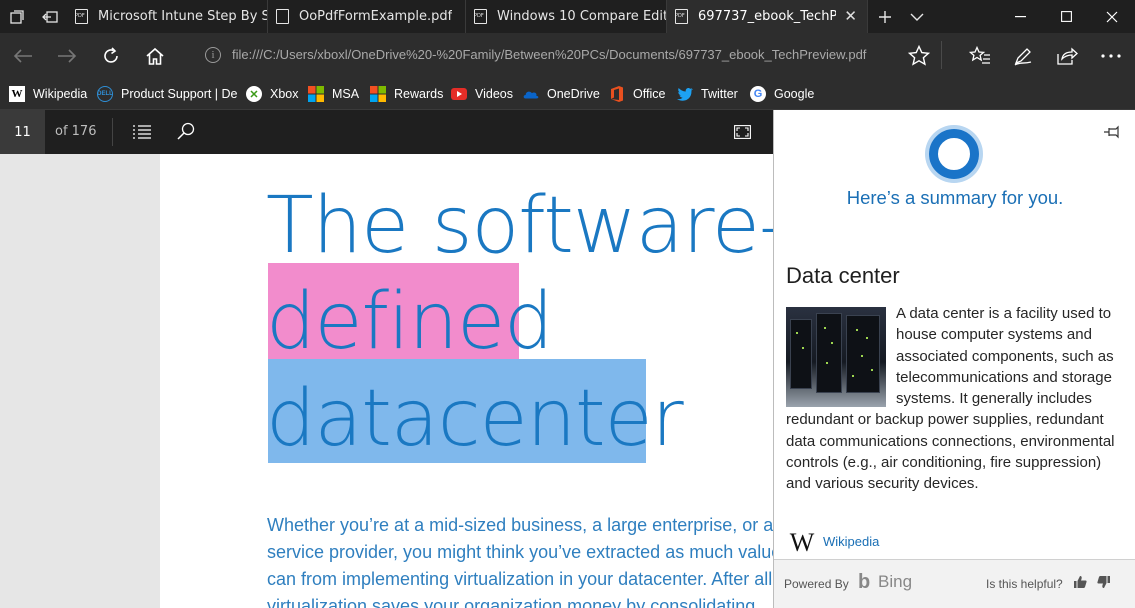 The height and width of the screenshot is (608, 1135). Describe the element at coordinates (980, 55) in the screenshot. I see `favorites-hub-icon` at that location.